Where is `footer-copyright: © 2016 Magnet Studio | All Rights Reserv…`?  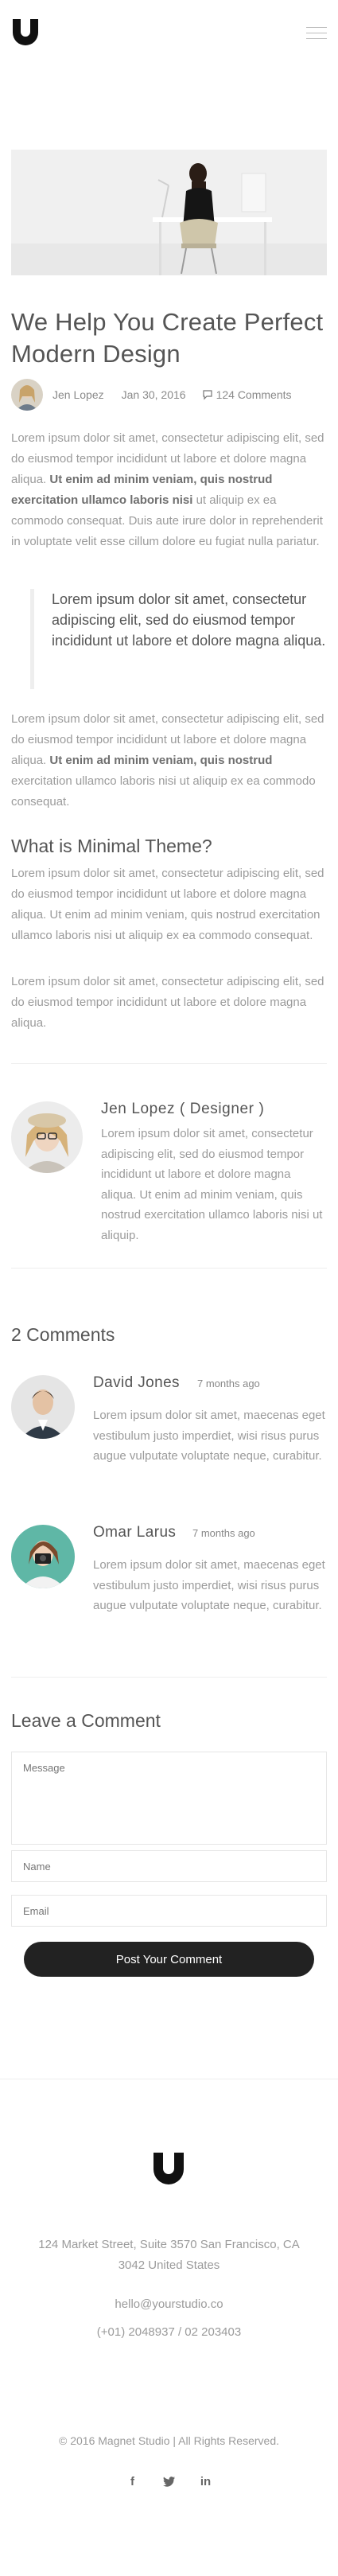 footer-copyright: © 2016 Magnet Studio | All Rights Reserv… is located at coordinates (169, 2440).